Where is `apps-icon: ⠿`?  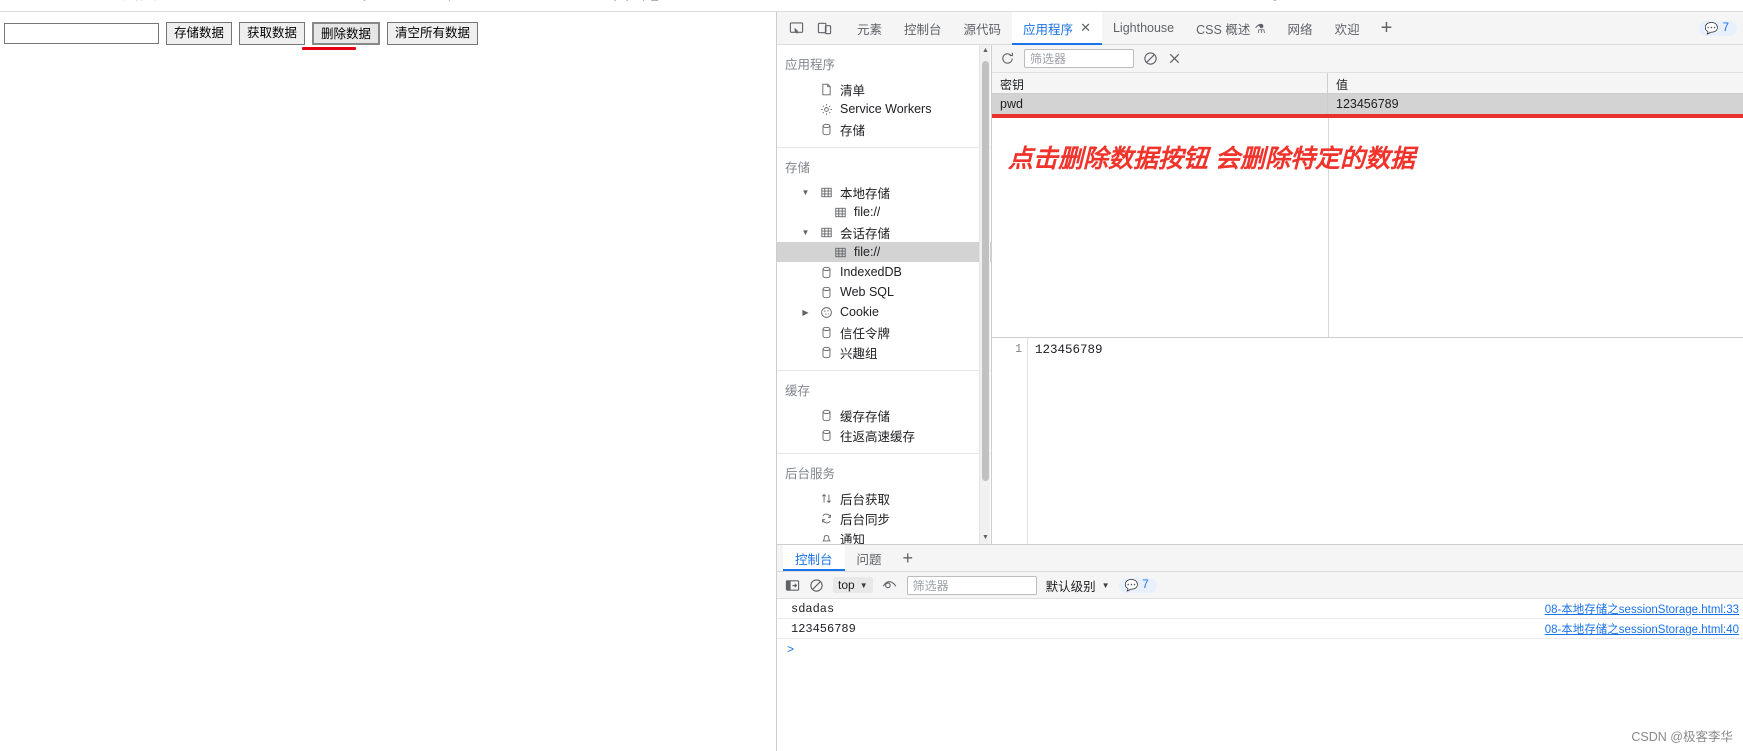 apps-icon: ⠿ is located at coordinates (75, 1).